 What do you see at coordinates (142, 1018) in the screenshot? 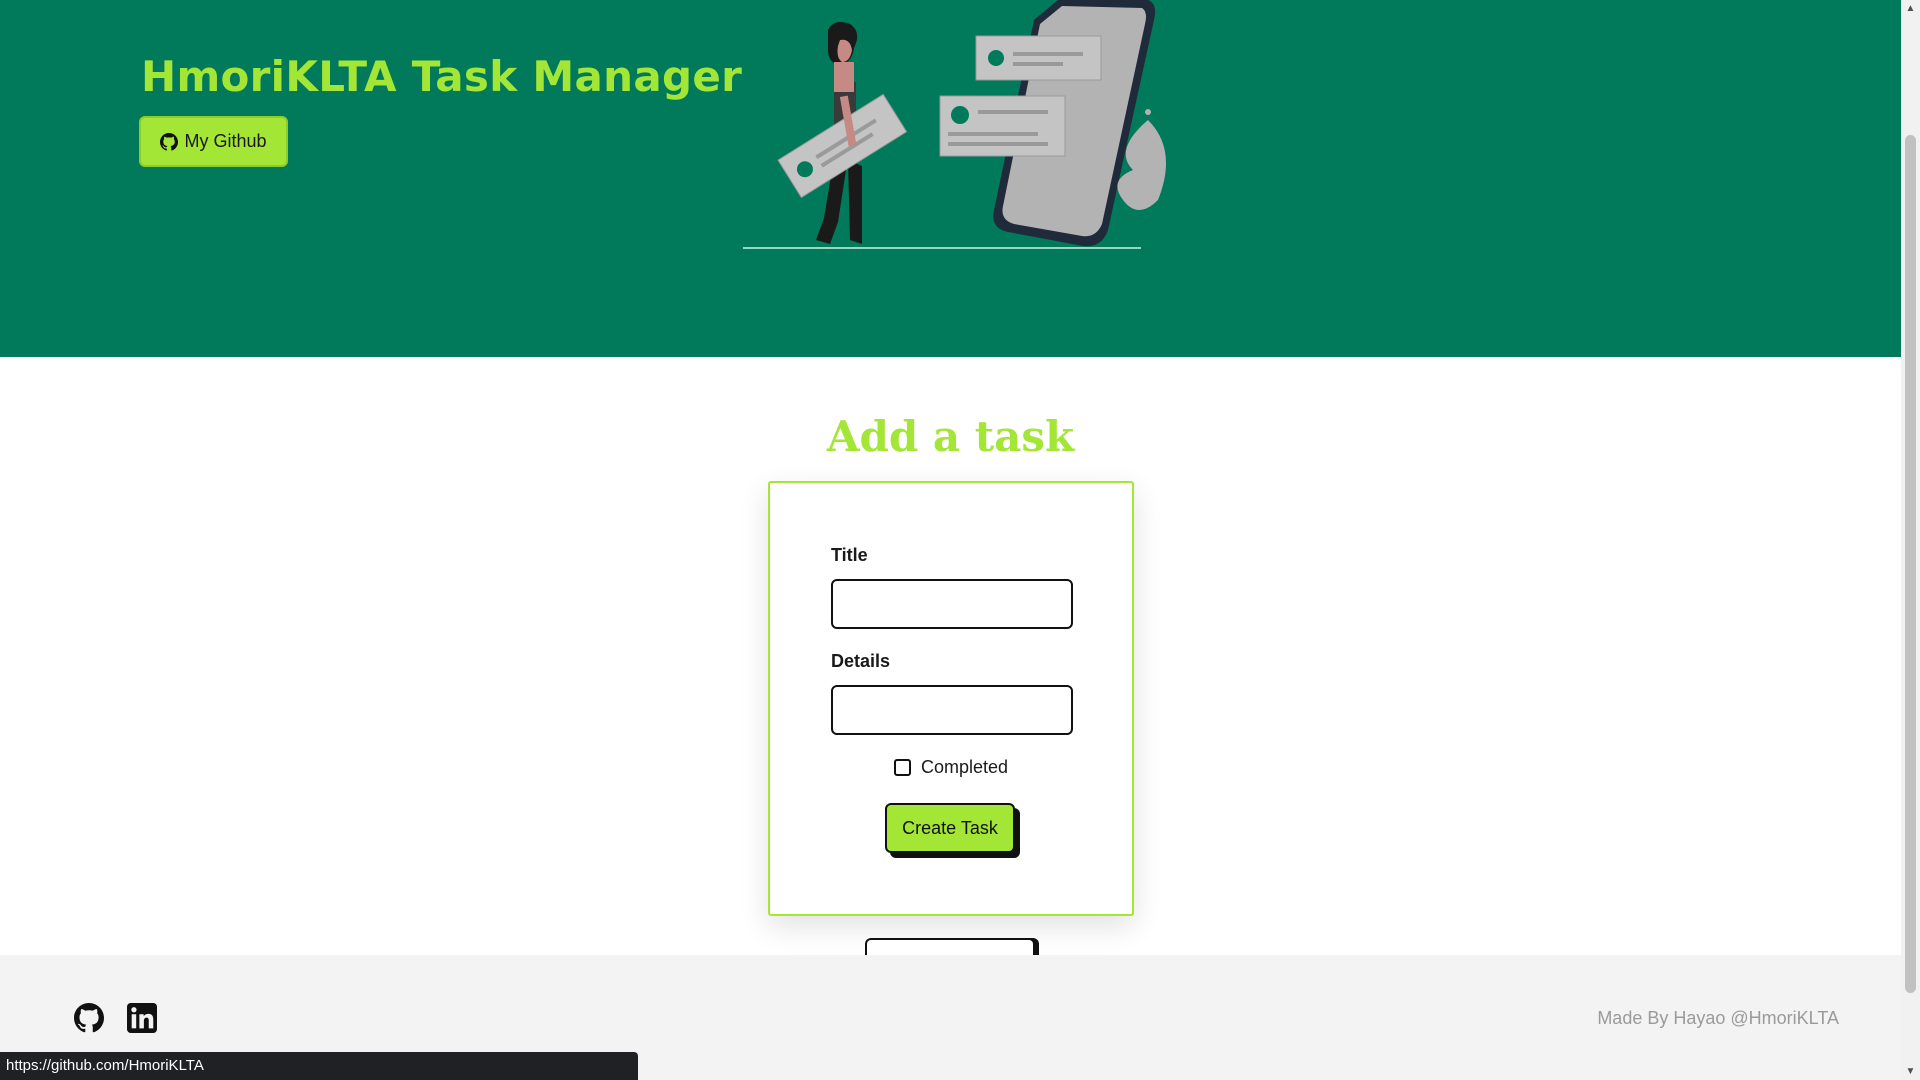
I see `linkedin-icon` at bounding box center [142, 1018].